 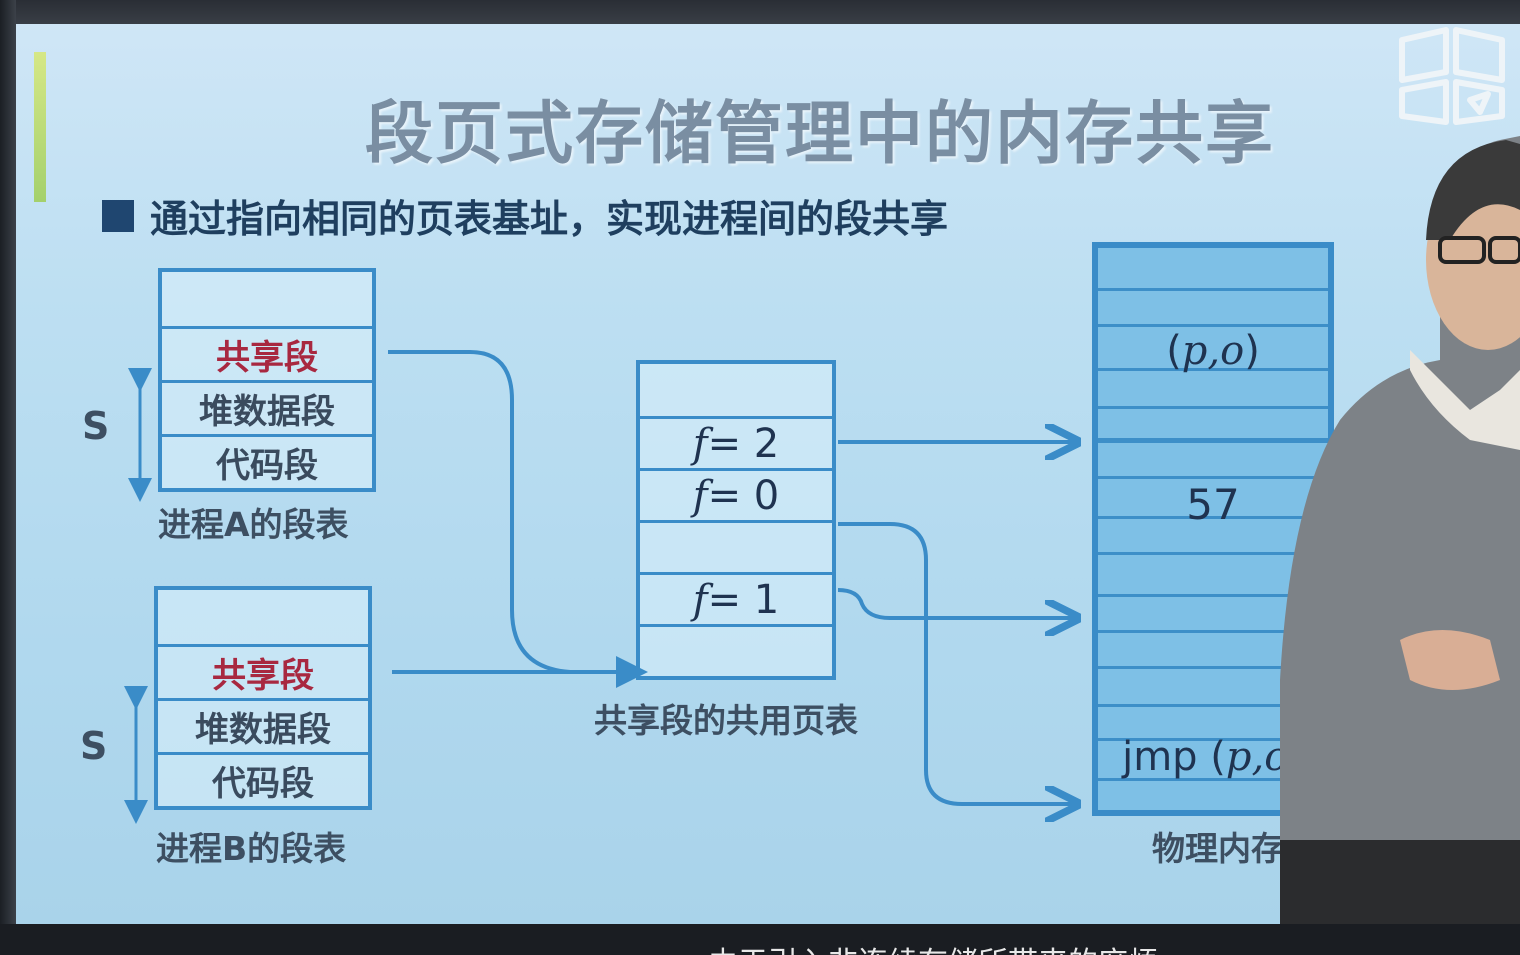 I want to click on presenter-image, so click(x=1400, y=545).